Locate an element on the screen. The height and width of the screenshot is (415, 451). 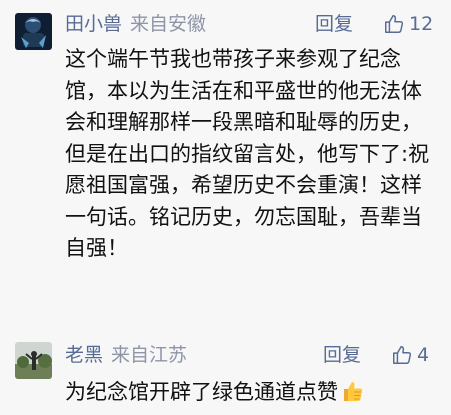
source-location: 来自安徽 is located at coordinates (168, 24).